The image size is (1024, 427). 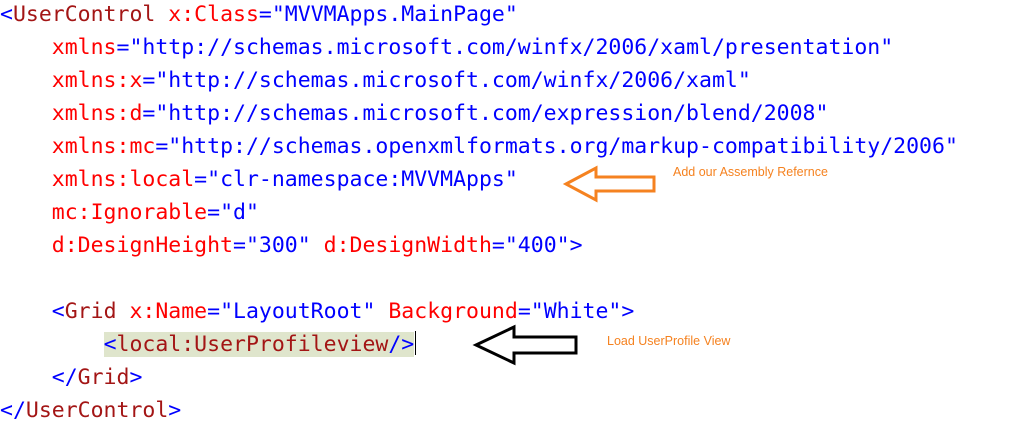 I want to click on code-content: <UserControl x:Class="MVVMApps.MainPage", so click(x=259, y=14).